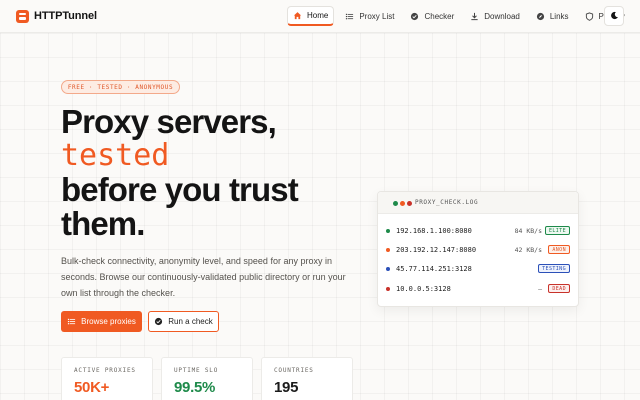  I want to click on log-row: 10.0.0.5:3128 — DEAD, so click(478, 290).